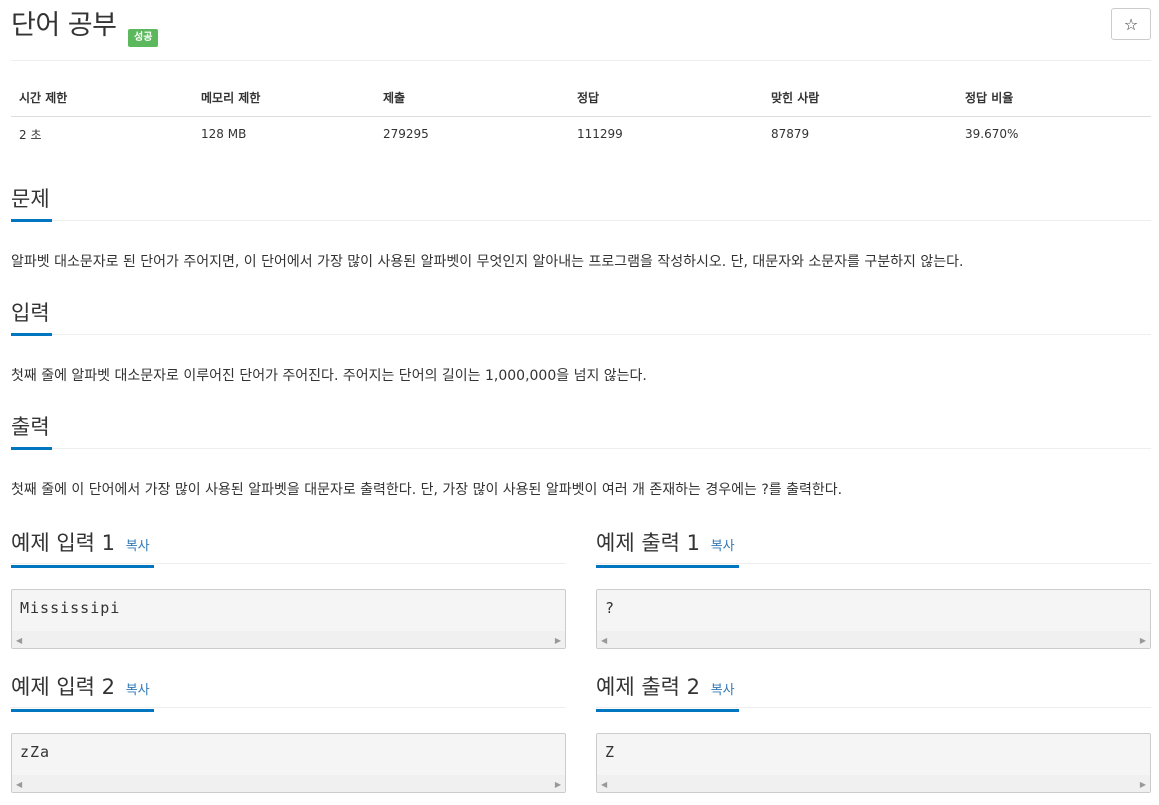 This screenshot has width=1159, height=805. What do you see at coordinates (138, 546) in the screenshot?
I see `copy-input-1-link: 복사` at bounding box center [138, 546].